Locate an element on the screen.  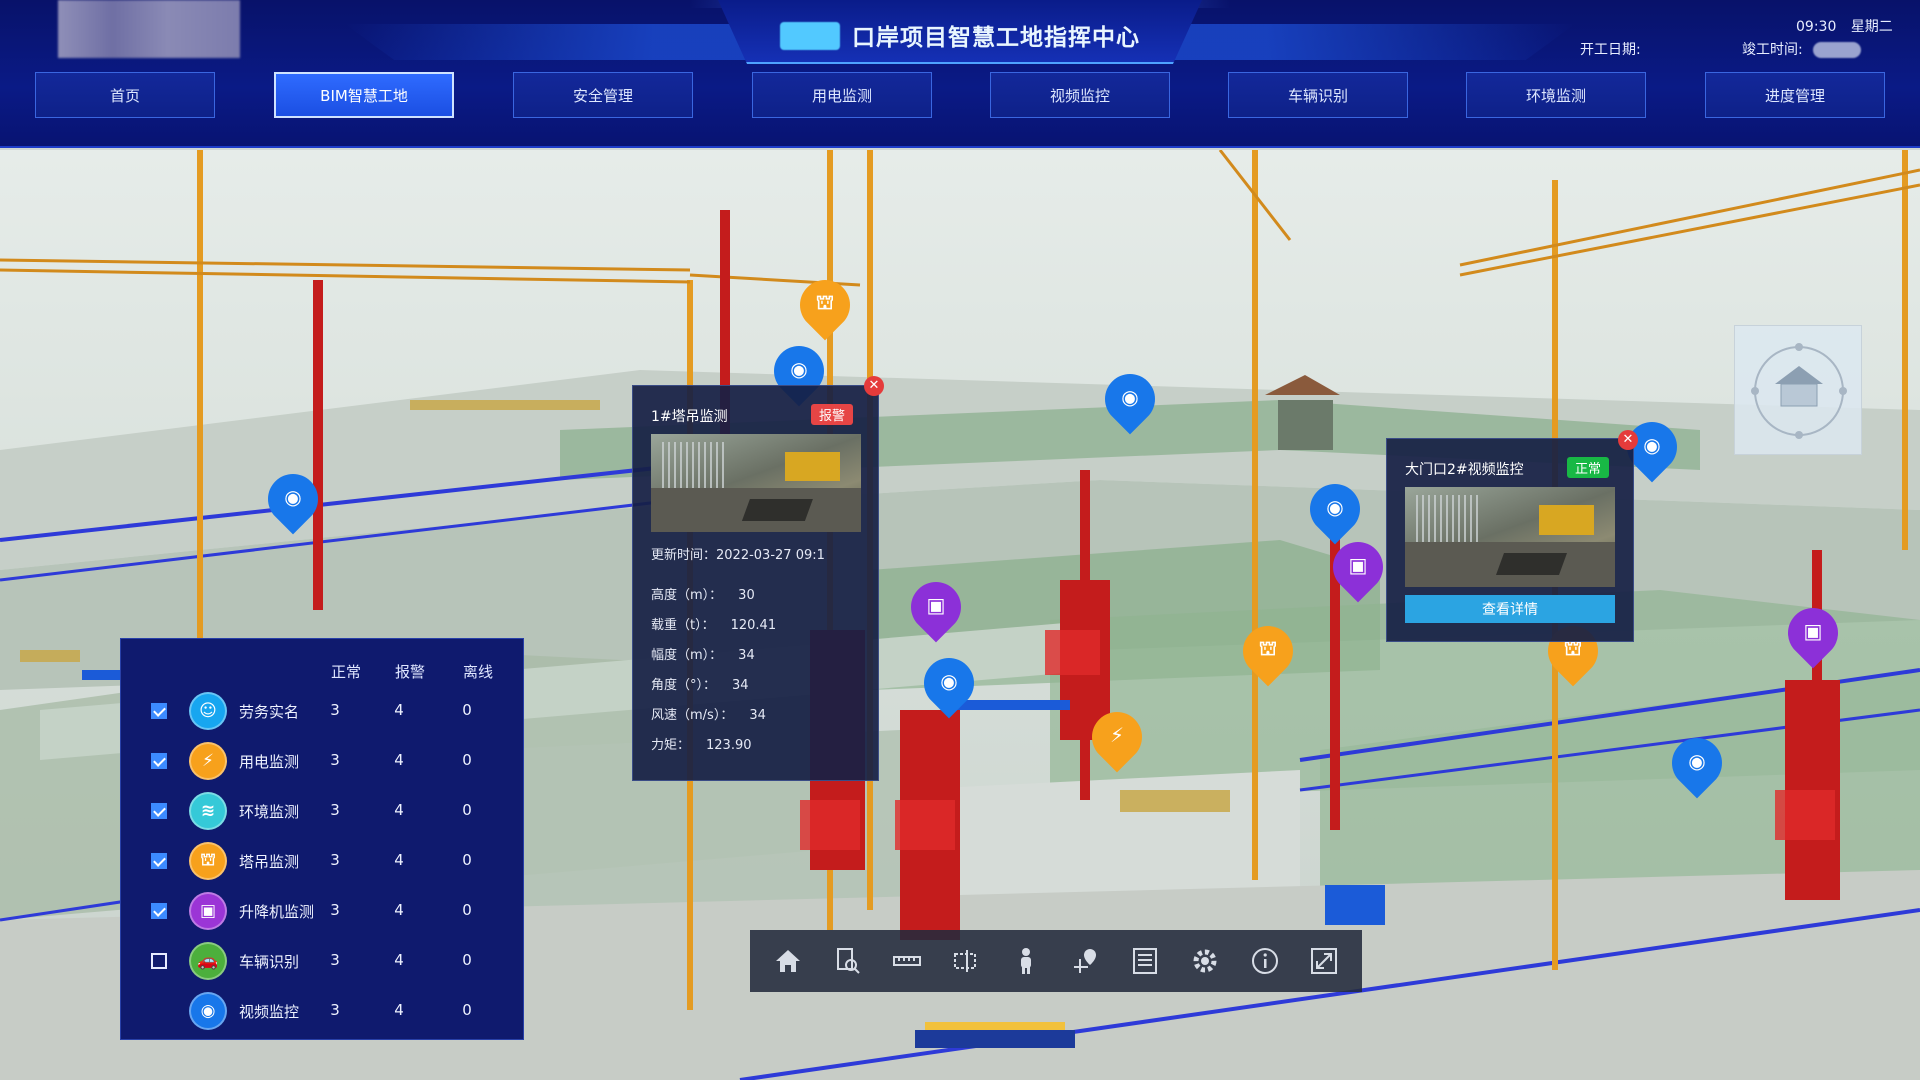
header-normal: 正常 is located at coordinates (346, 672).